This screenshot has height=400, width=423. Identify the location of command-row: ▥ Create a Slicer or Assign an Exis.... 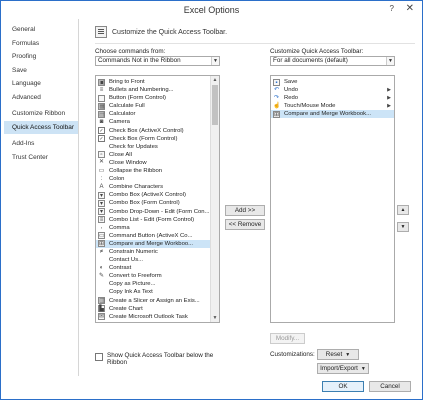
(157, 301).